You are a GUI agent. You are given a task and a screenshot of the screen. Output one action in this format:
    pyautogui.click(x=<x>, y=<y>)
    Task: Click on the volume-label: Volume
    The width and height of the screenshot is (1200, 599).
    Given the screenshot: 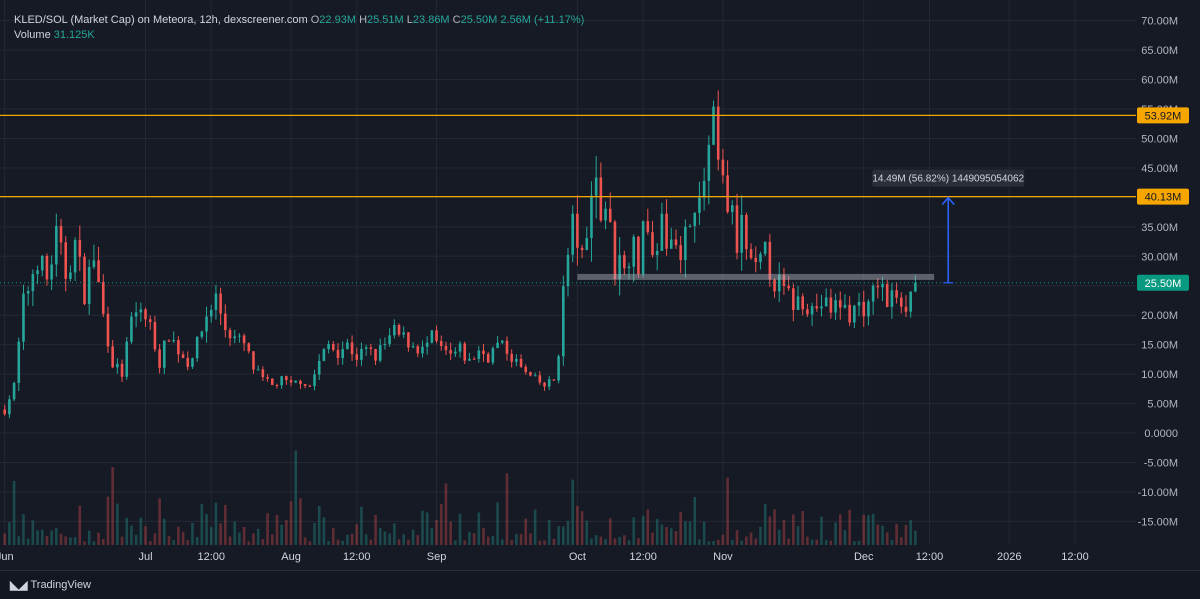 What is the action you would take?
    pyautogui.click(x=32, y=35)
    